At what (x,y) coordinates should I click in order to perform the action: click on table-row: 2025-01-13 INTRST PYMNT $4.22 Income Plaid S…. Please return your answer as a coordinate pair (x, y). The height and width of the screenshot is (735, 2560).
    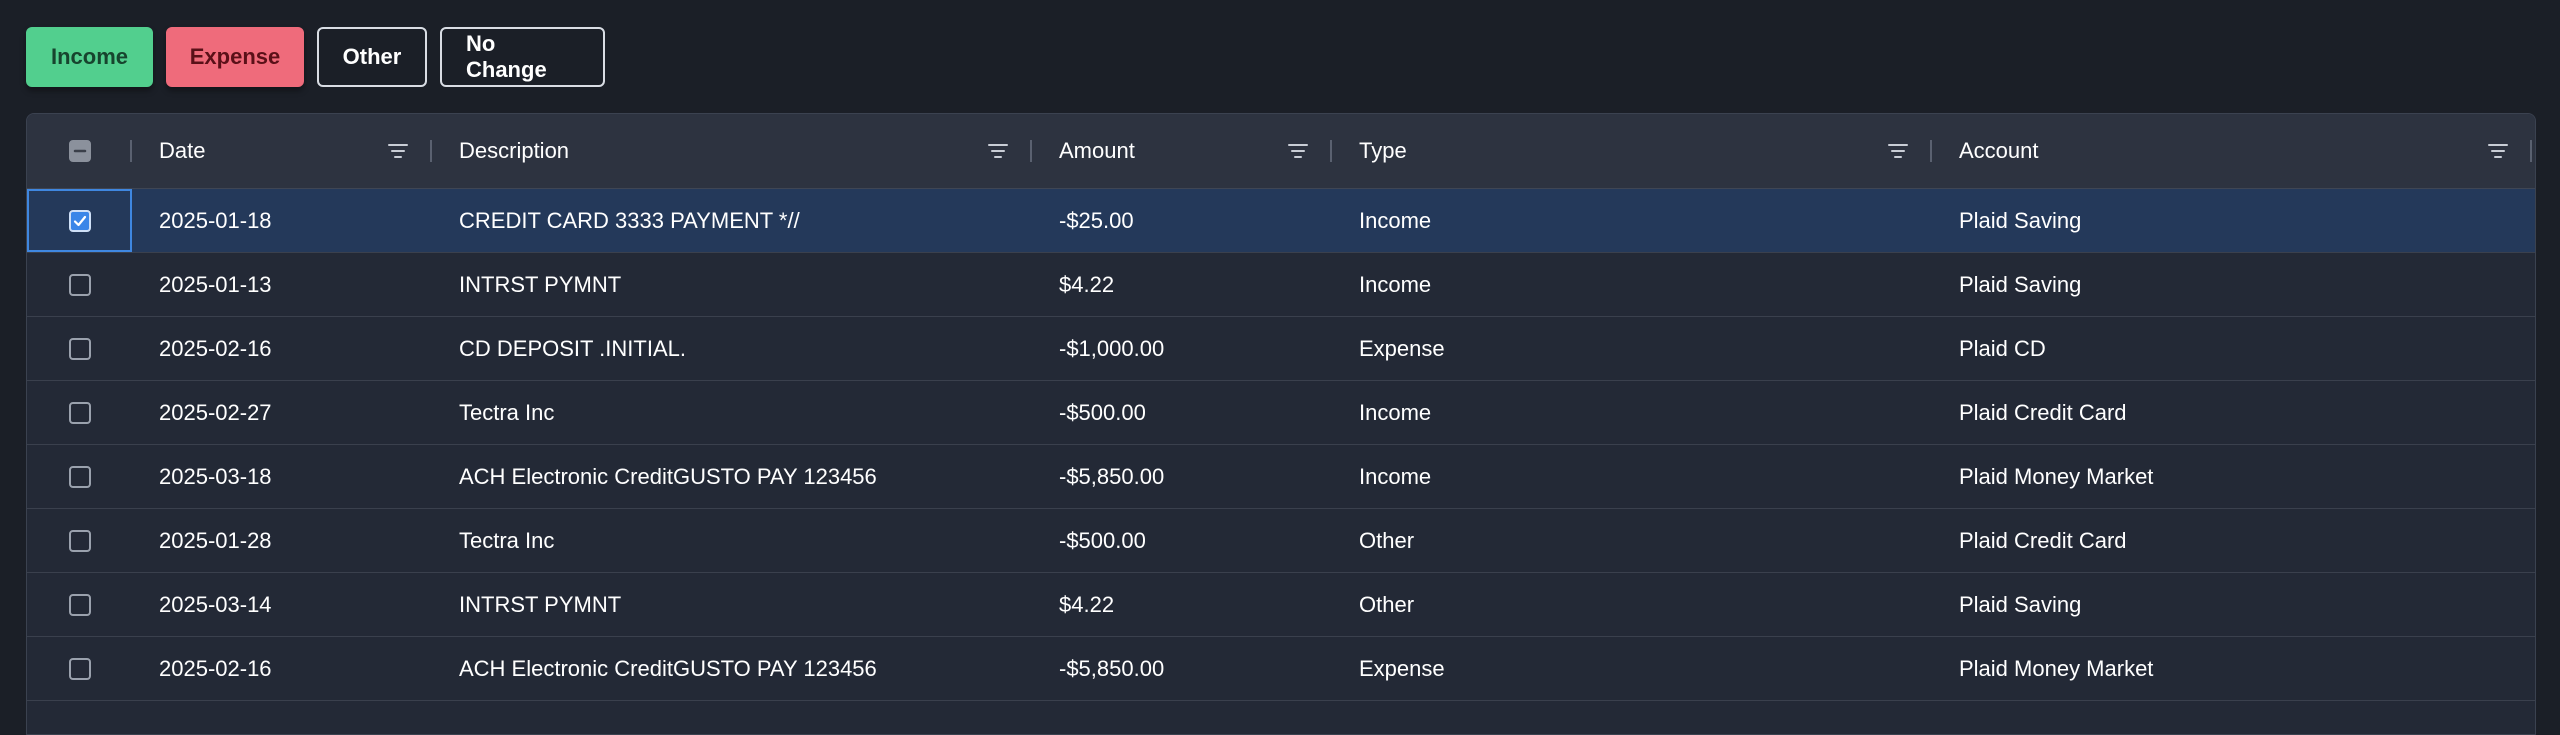
    Looking at the image, I should click on (1281, 285).